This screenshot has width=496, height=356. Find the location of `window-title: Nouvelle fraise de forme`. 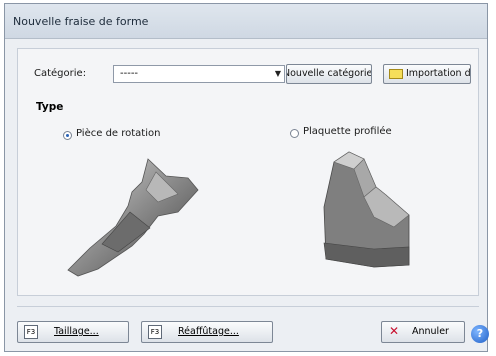

window-title: Nouvelle fraise de forme is located at coordinates (81, 21).